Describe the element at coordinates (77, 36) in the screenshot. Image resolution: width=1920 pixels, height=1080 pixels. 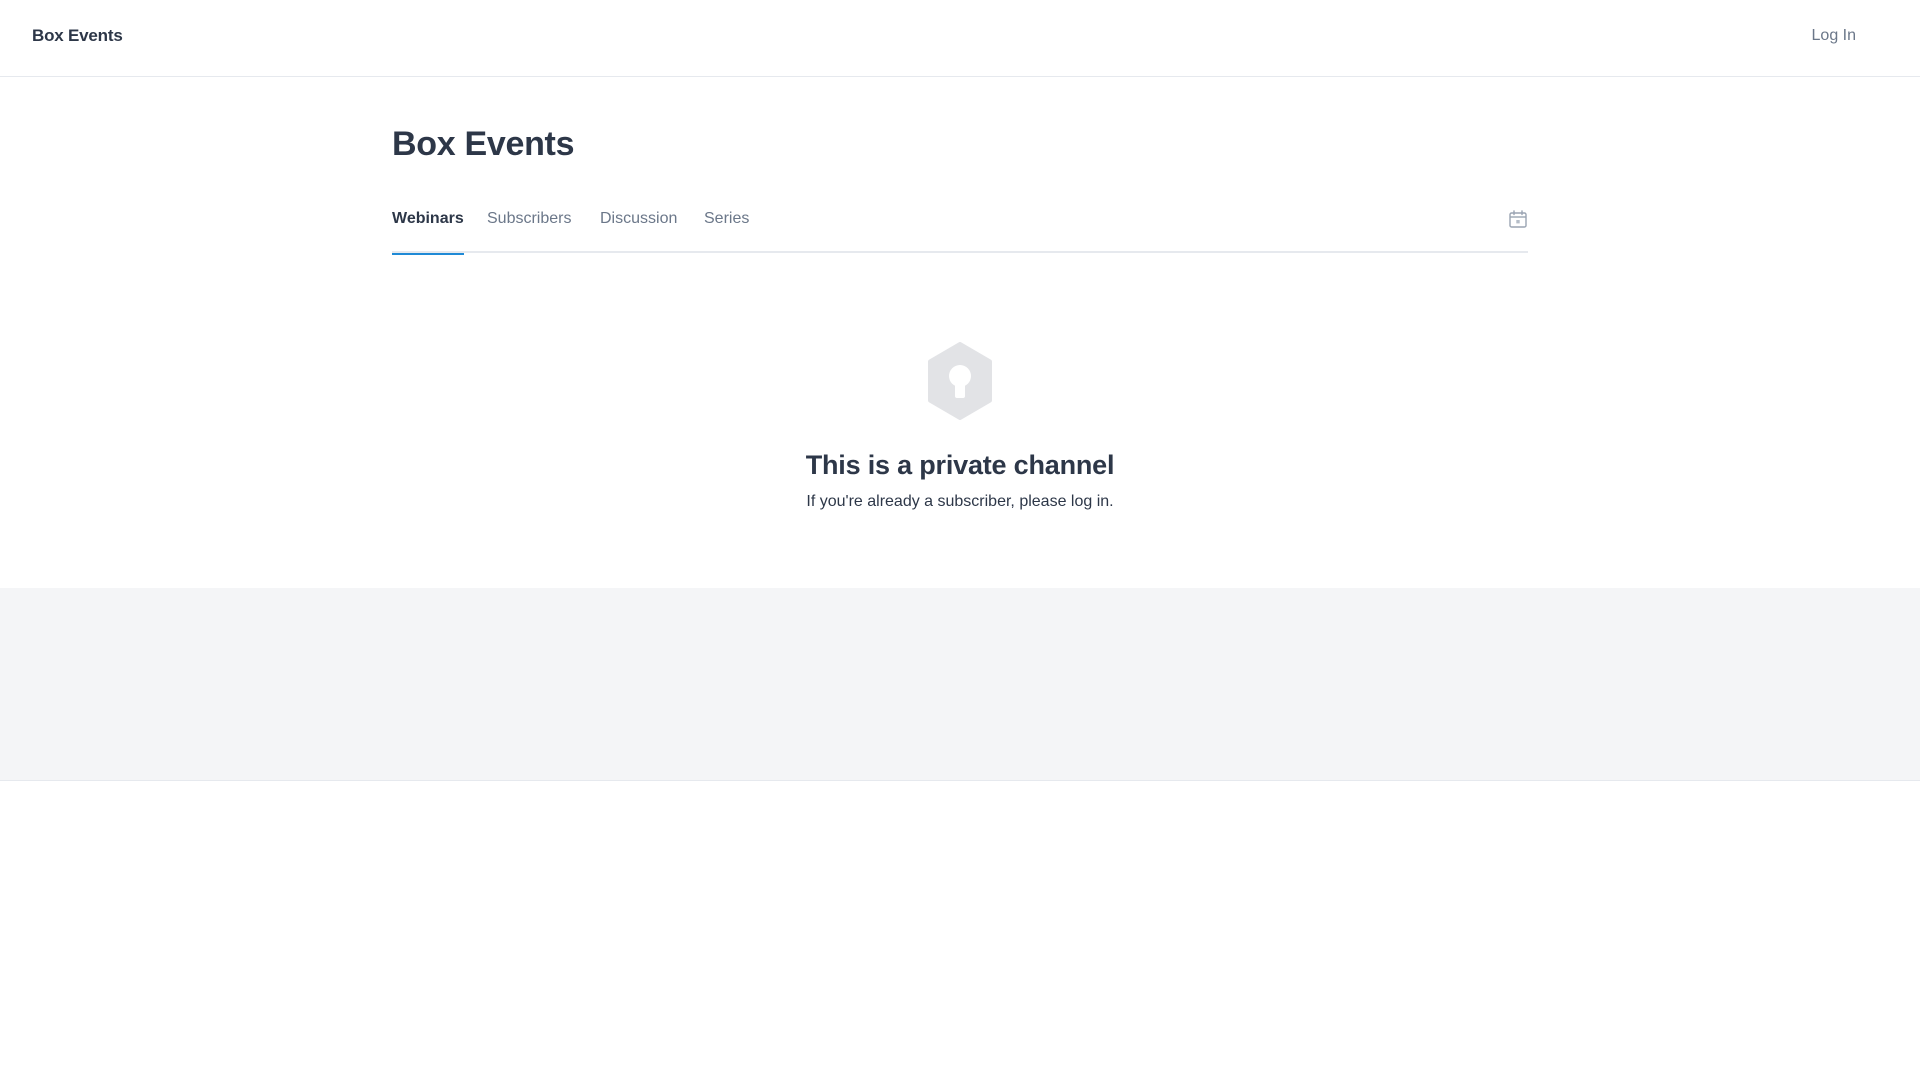
I see `brand-link: Box Events` at that location.